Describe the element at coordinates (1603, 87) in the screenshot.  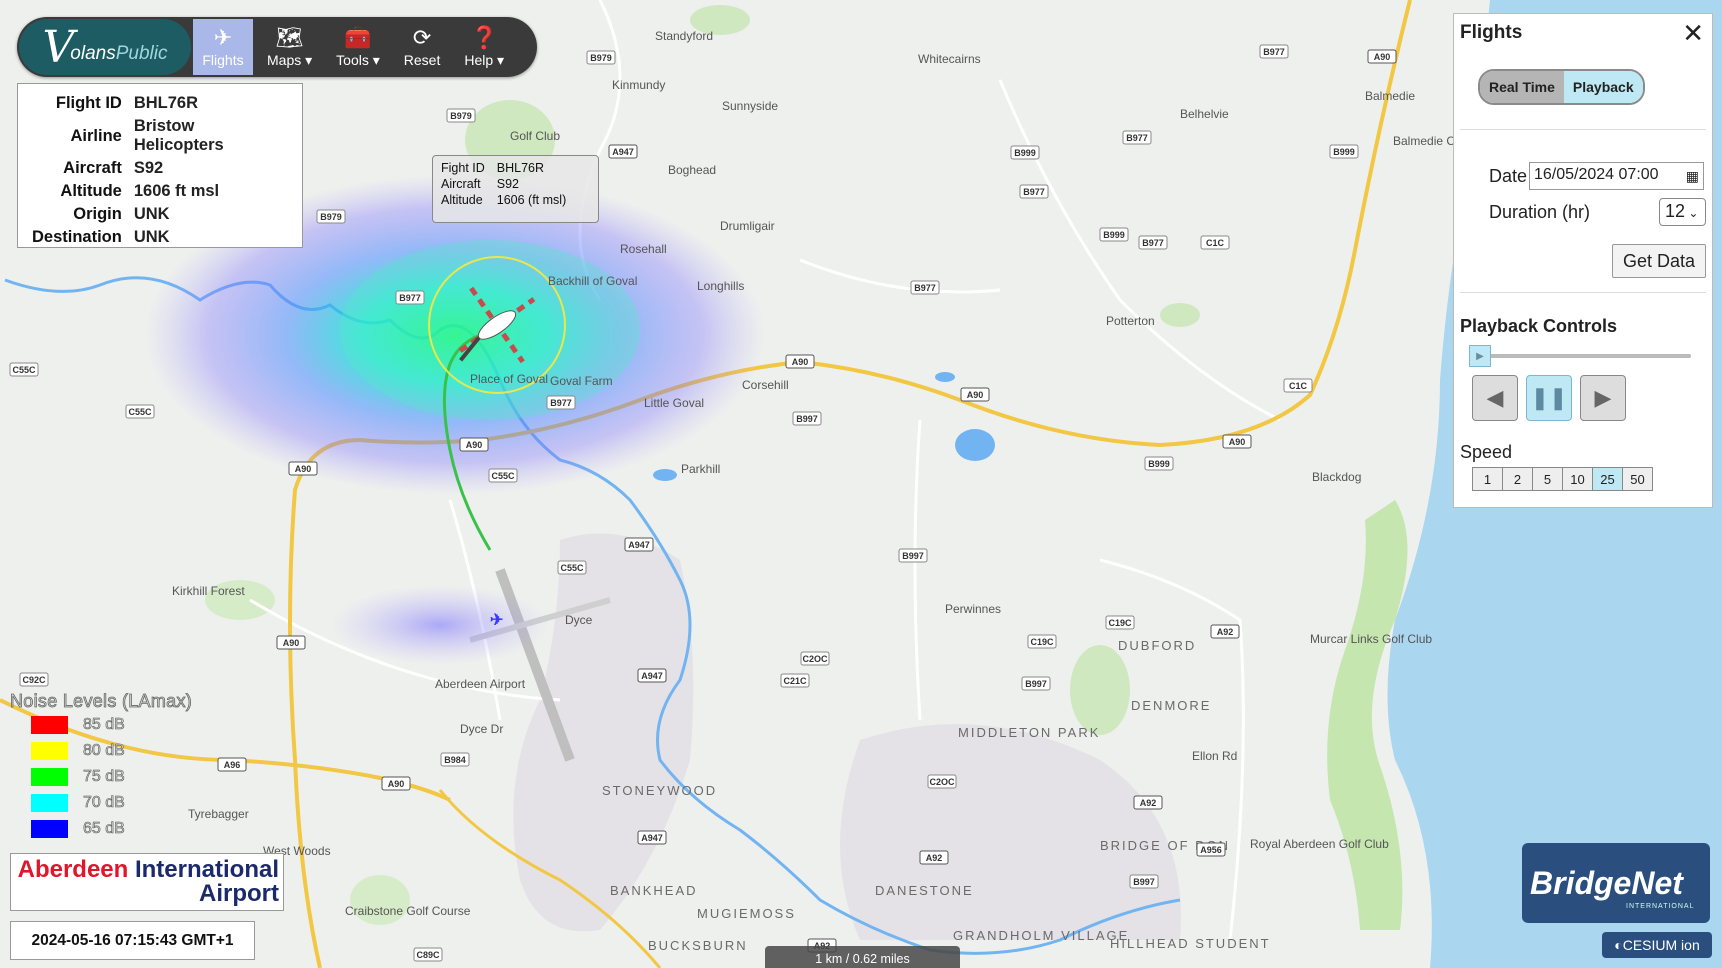
I see `playback-button: Playback` at that location.